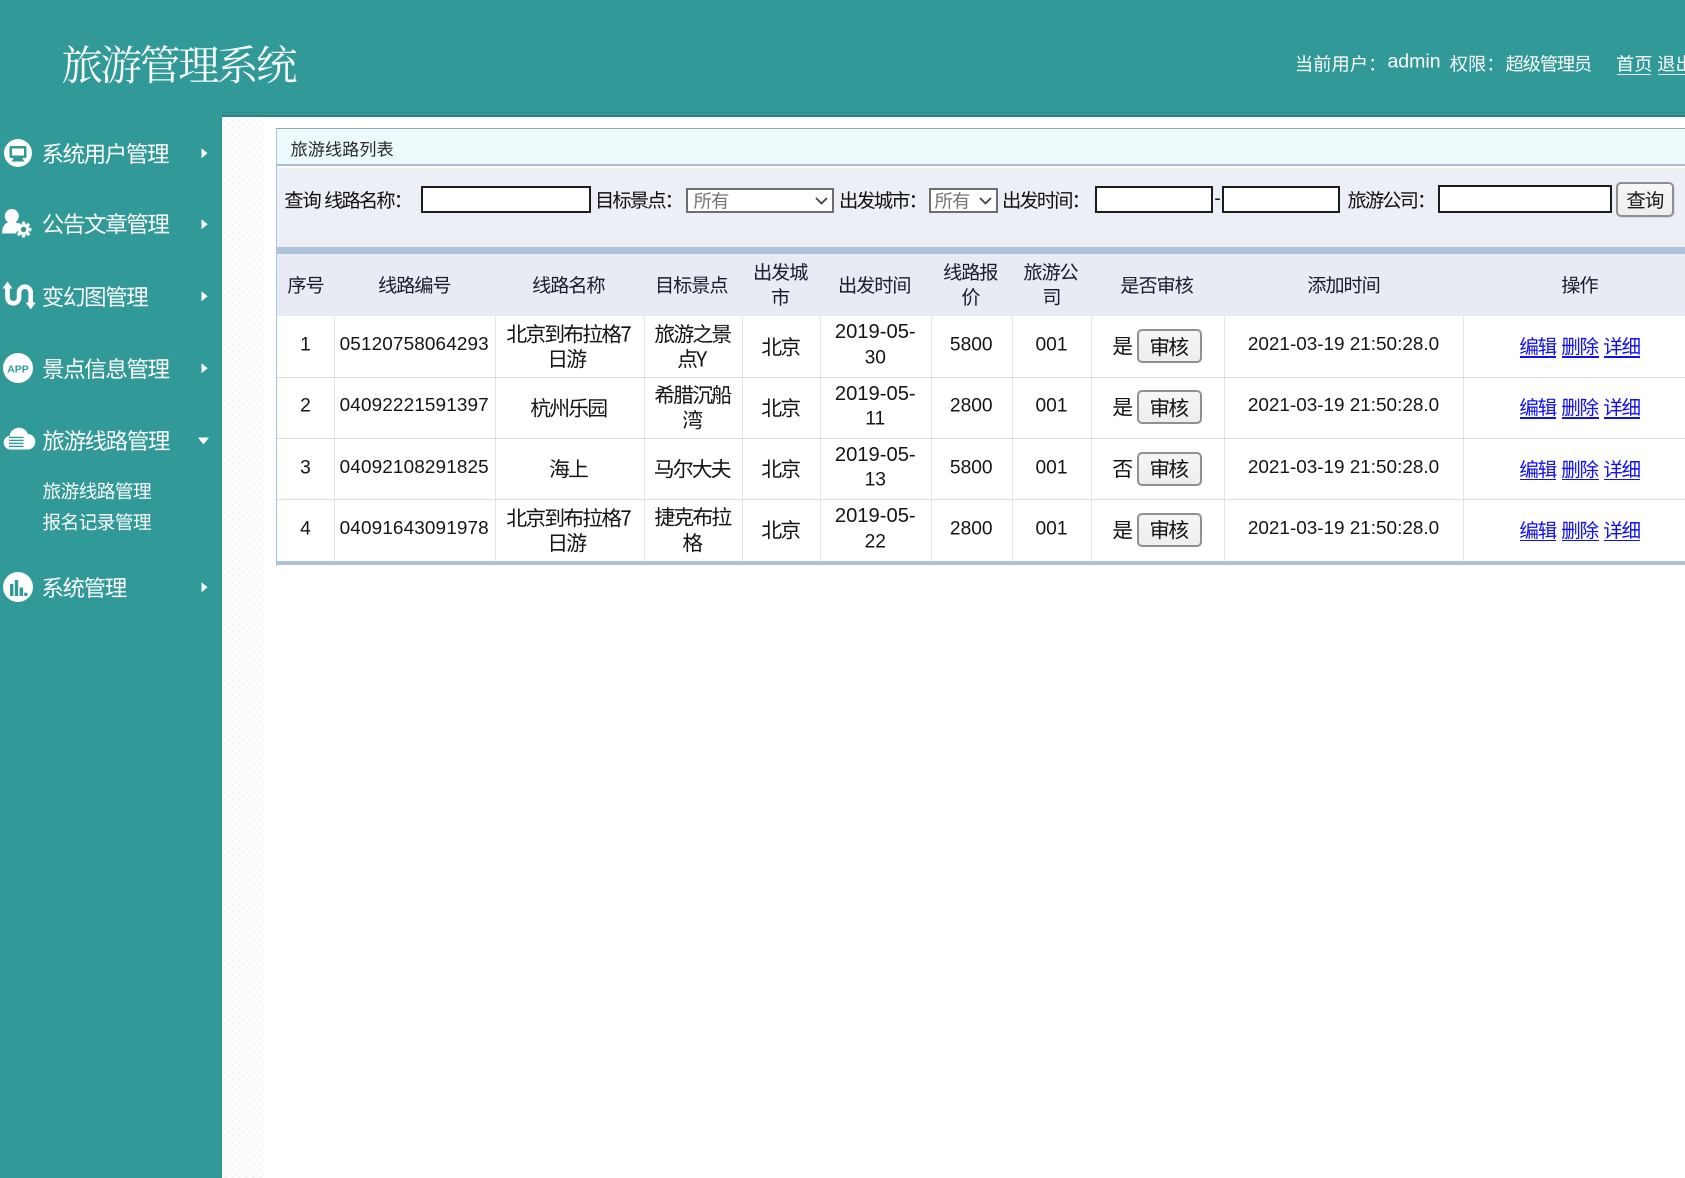 The height and width of the screenshot is (1178, 1685). Describe the element at coordinates (18, 369) in the screenshot. I see `svg-text: APP` at that location.